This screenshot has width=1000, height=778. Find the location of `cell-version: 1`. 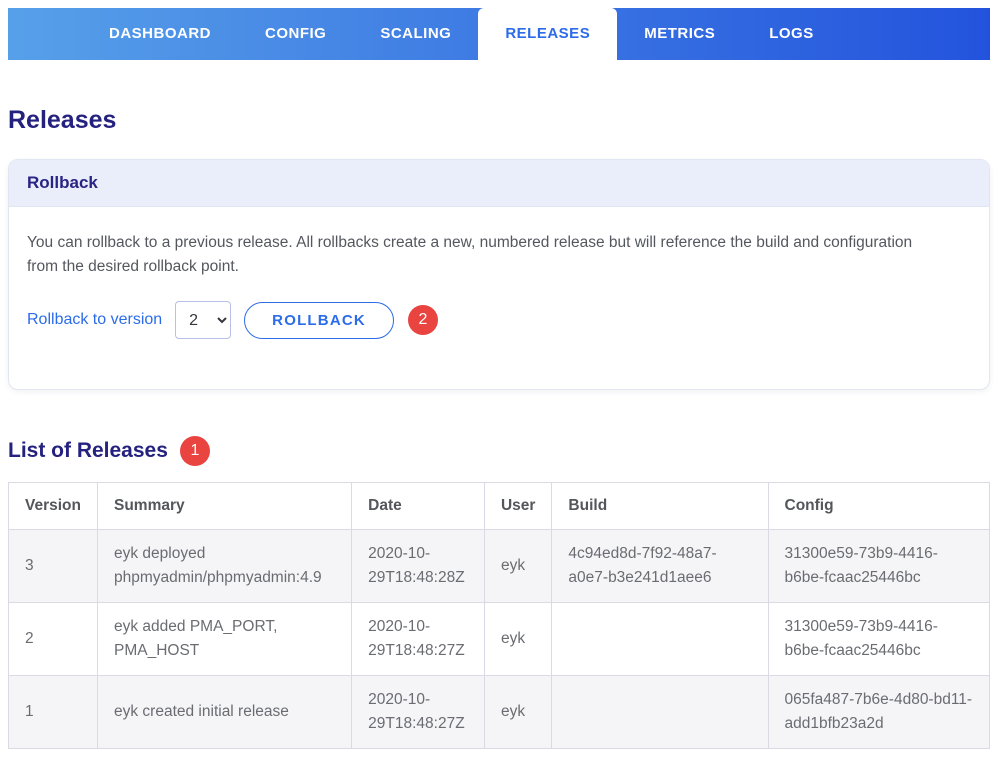

cell-version: 1 is located at coordinates (53, 712).